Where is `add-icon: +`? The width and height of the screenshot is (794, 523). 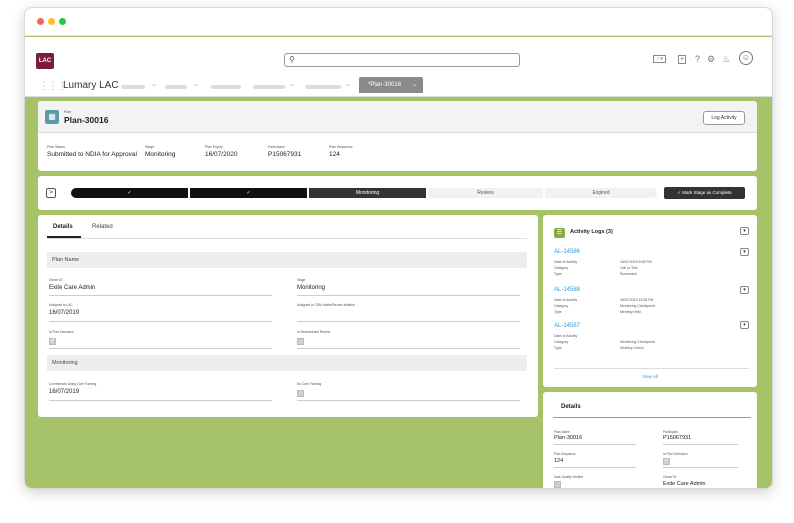 add-icon: + is located at coordinates (682, 59).